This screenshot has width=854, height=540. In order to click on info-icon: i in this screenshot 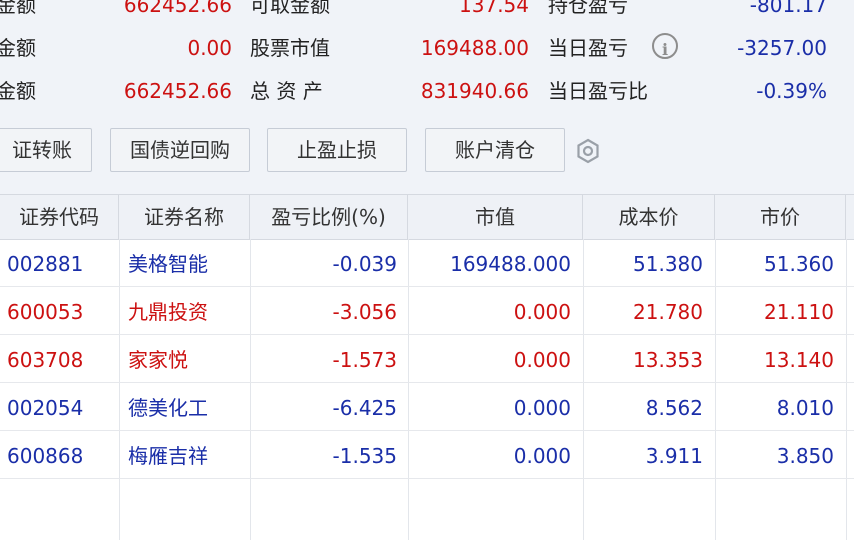, I will do `click(665, 46)`.